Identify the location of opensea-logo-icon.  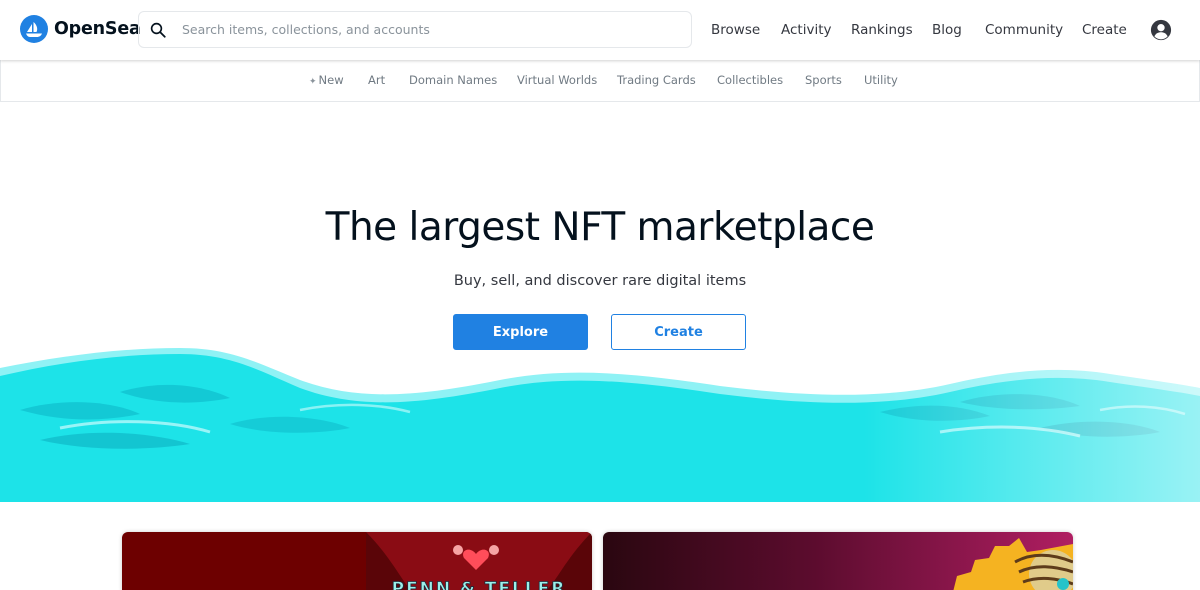
(34, 29).